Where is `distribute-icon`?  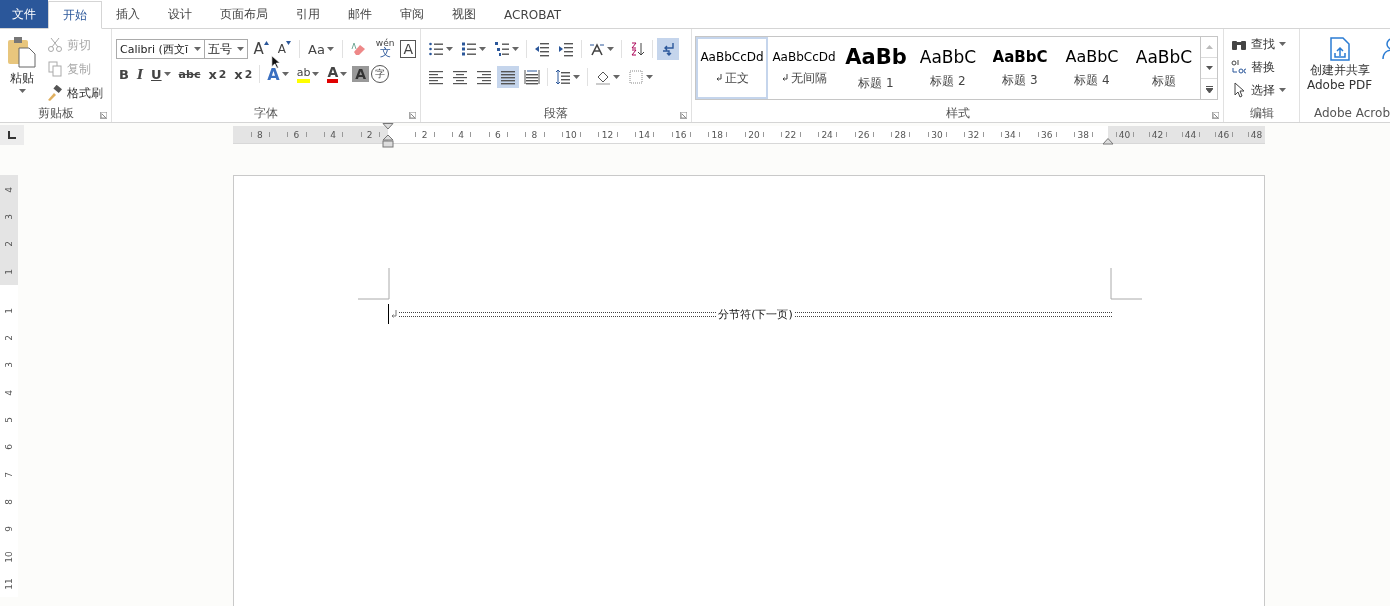
distribute-icon is located at coordinates (532, 77).